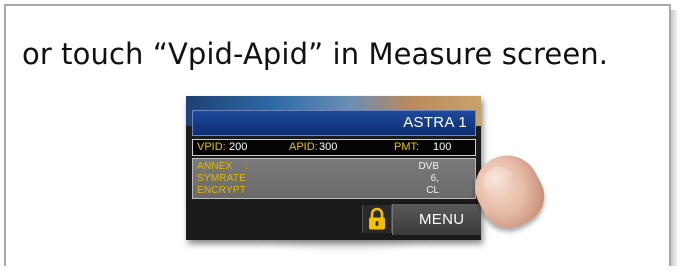 The image size is (681, 271). What do you see at coordinates (215, 166) in the screenshot?
I see `annex-label: ANNEX` at bounding box center [215, 166].